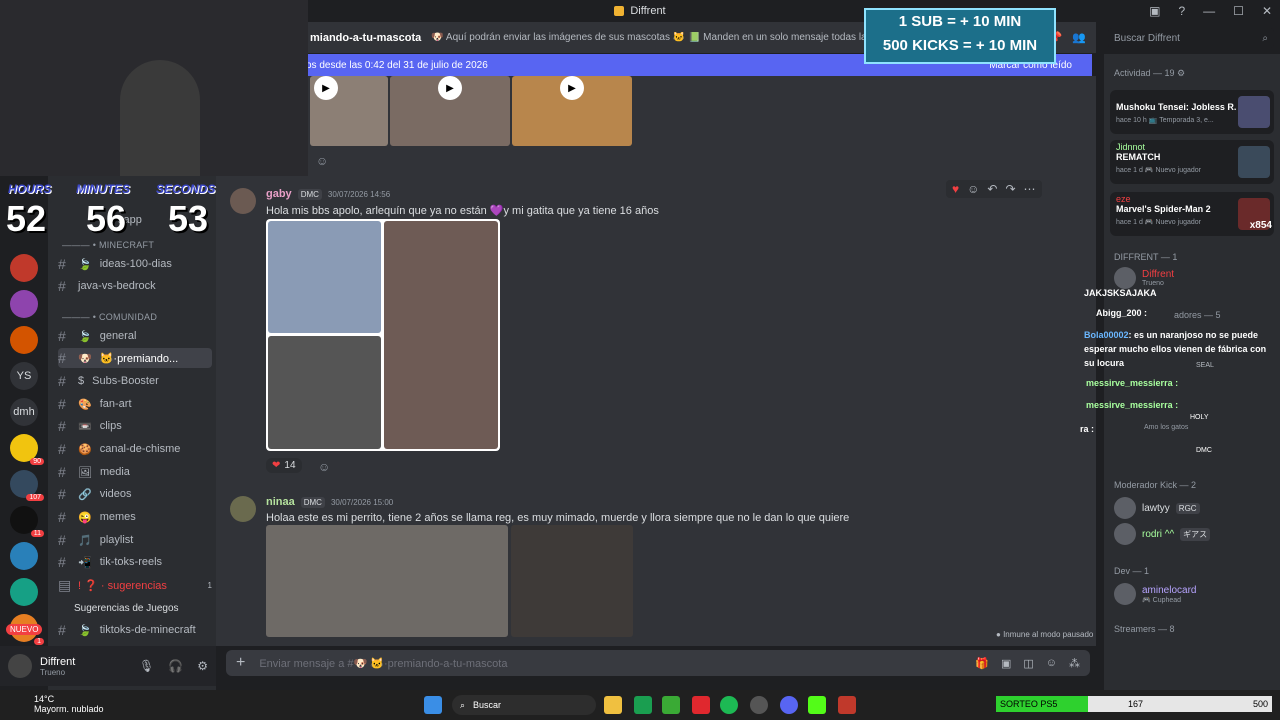 Image resolution: width=1280 pixels, height=720 pixels. Describe the element at coordinates (111, 210) in the screenshot. I see `stream-timer: HOURS MINUTES SECONDS 52 56 53` at that location.